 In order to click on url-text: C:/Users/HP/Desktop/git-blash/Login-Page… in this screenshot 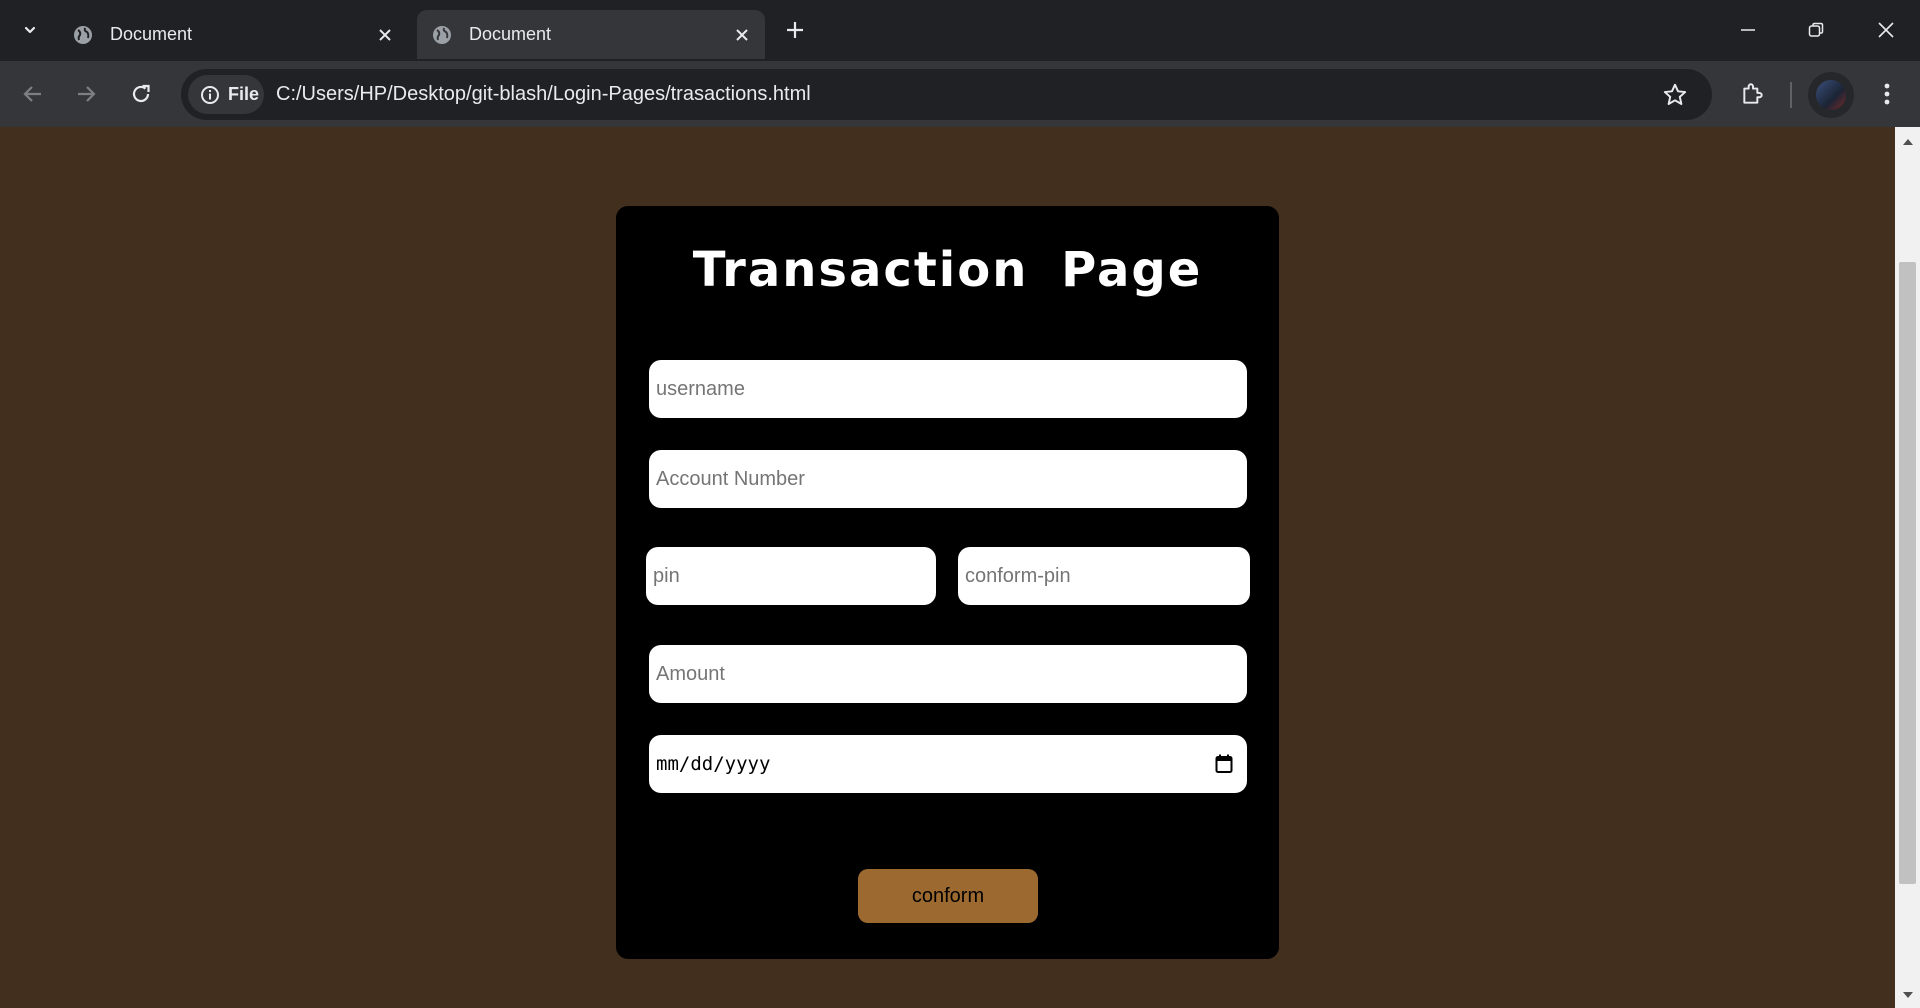, I will do `click(543, 94)`.